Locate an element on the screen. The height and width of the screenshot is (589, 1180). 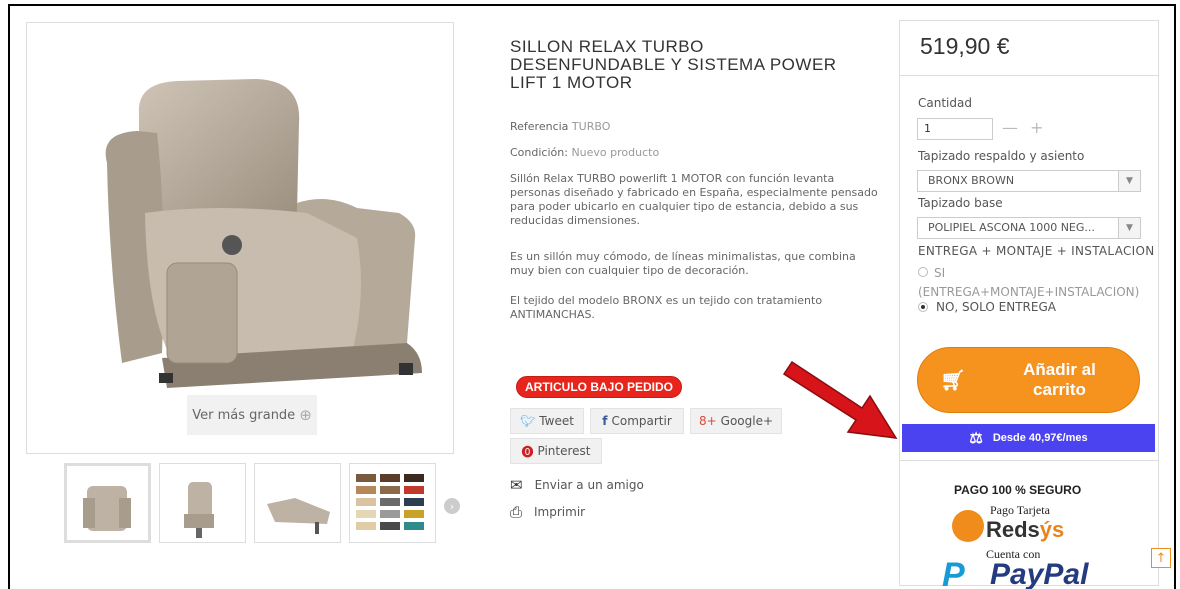
send-to-friend-link: ✉ Enviar a un amigo is located at coordinates (577, 485).